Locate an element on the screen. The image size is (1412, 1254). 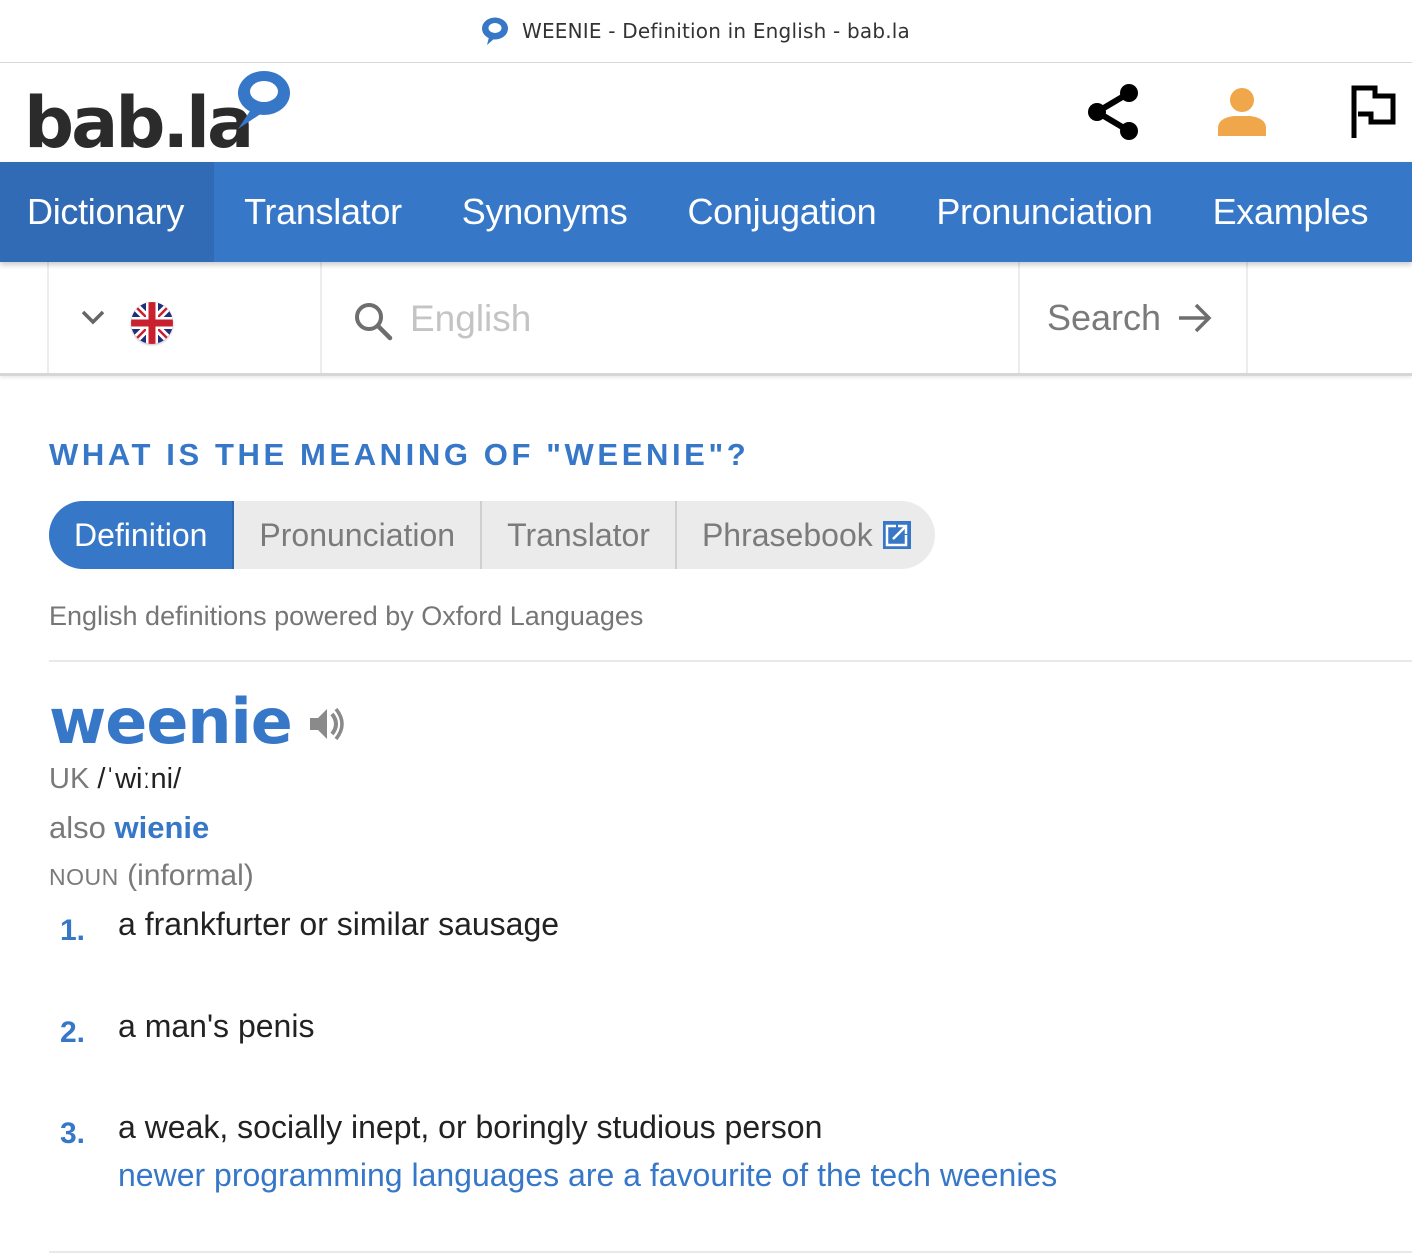
search-button: Search is located at coordinates (1133, 317).